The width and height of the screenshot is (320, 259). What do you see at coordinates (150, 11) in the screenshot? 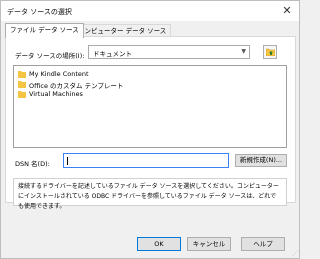
I see `title-bar: データ ソースの選択 ✕` at bounding box center [150, 11].